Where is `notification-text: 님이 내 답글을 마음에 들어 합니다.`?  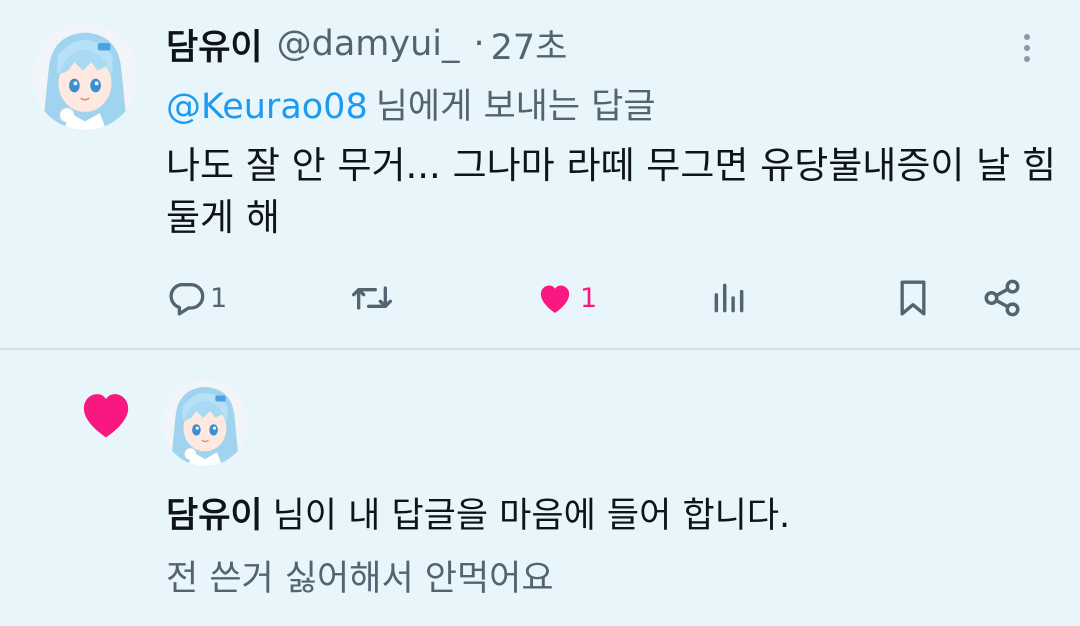
notification-text: 님이 내 답글을 마음에 들어 합니다. is located at coordinates (531, 516).